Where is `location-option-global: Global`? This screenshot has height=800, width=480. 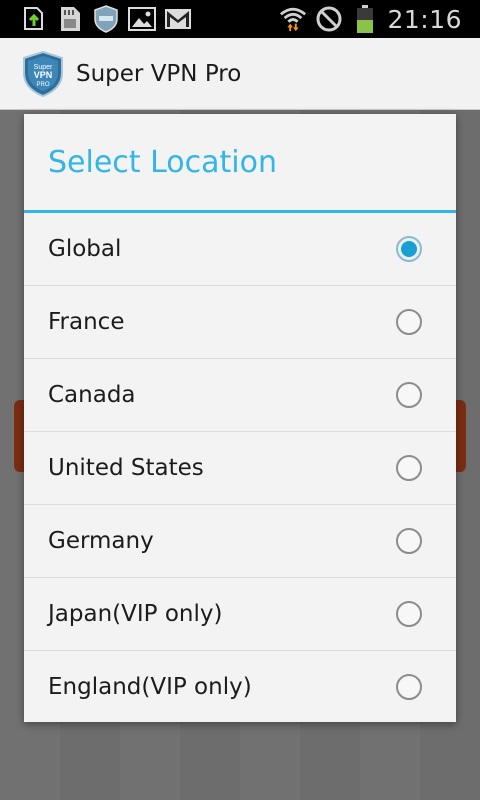 location-option-global: Global is located at coordinates (240, 249).